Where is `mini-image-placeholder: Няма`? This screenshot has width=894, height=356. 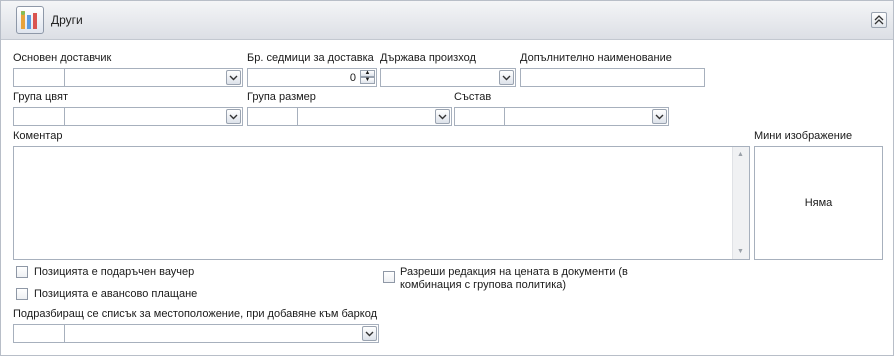
mini-image-placeholder: Няма is located at coordinates (818, 203).